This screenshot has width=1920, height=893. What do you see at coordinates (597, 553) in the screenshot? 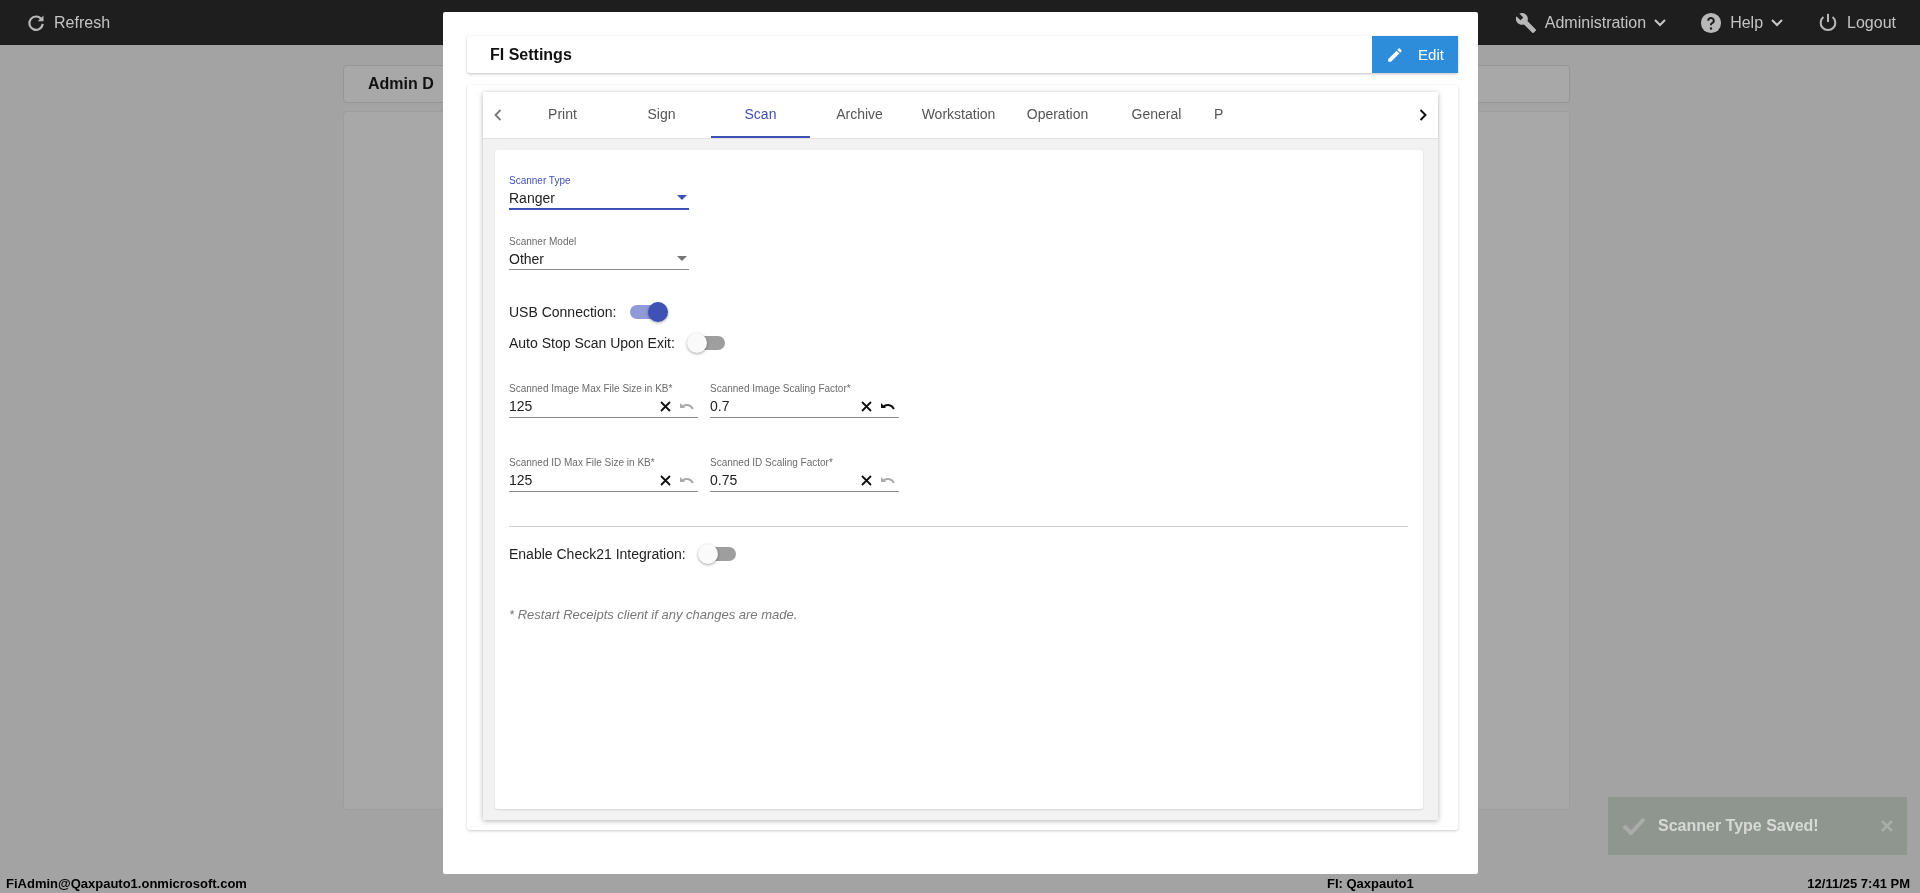
I see `switch-label: Enable Check21 Integration:` at bounding box center [597, 553].